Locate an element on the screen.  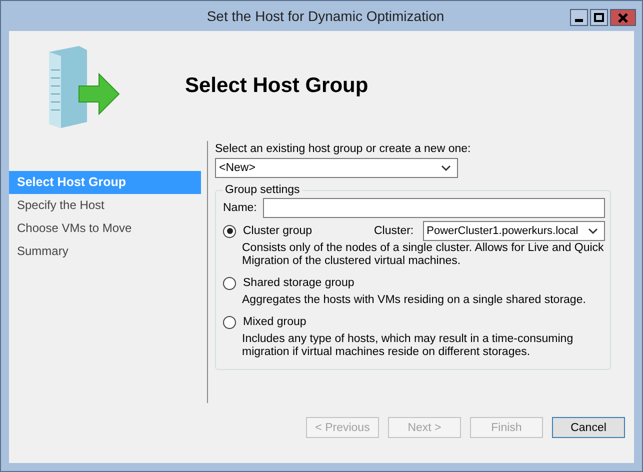
page-title: Select Host Group is located at coordinates (276, 86).